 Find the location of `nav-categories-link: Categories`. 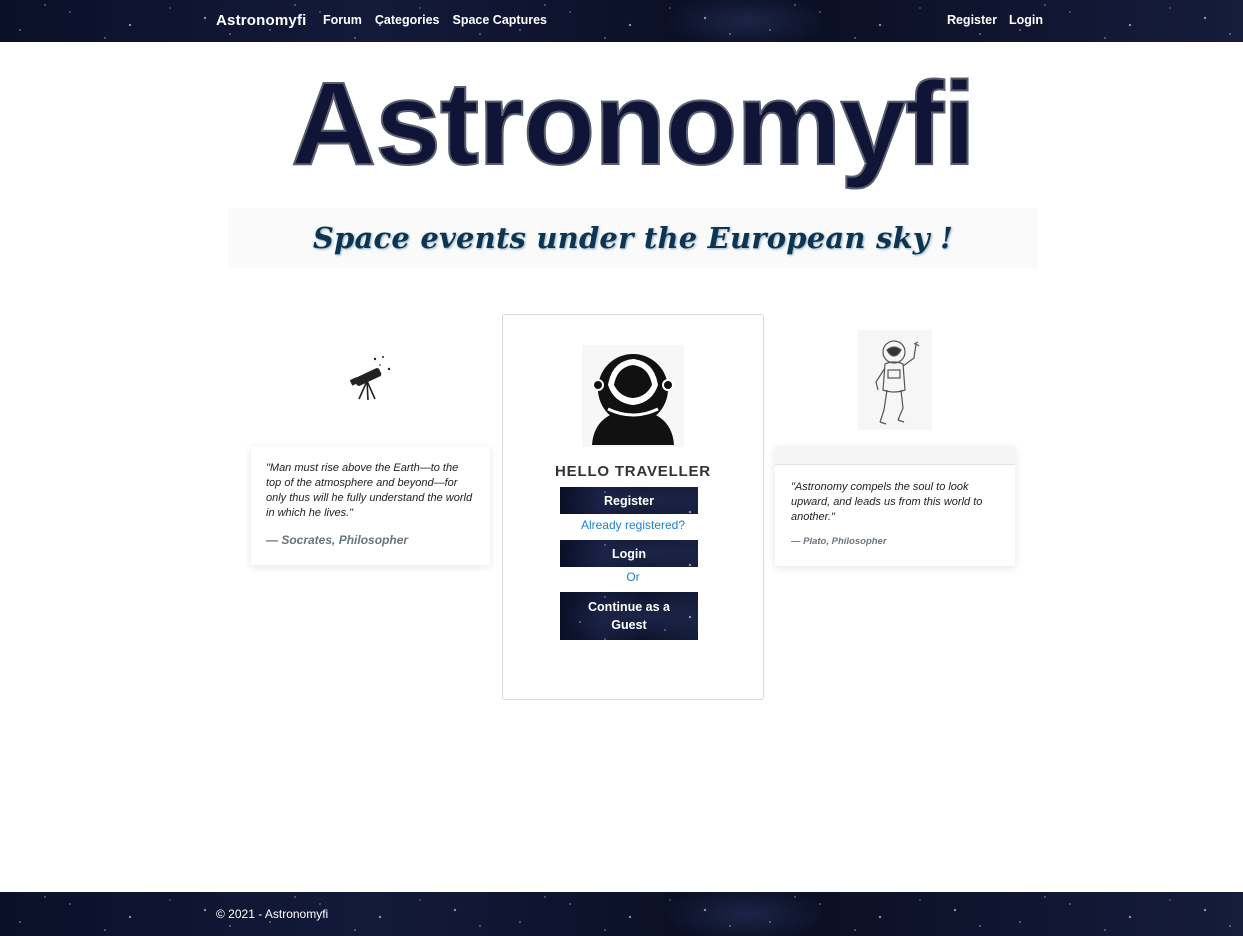

nav-categories-link: Categories is located at coordinates (407, 20).